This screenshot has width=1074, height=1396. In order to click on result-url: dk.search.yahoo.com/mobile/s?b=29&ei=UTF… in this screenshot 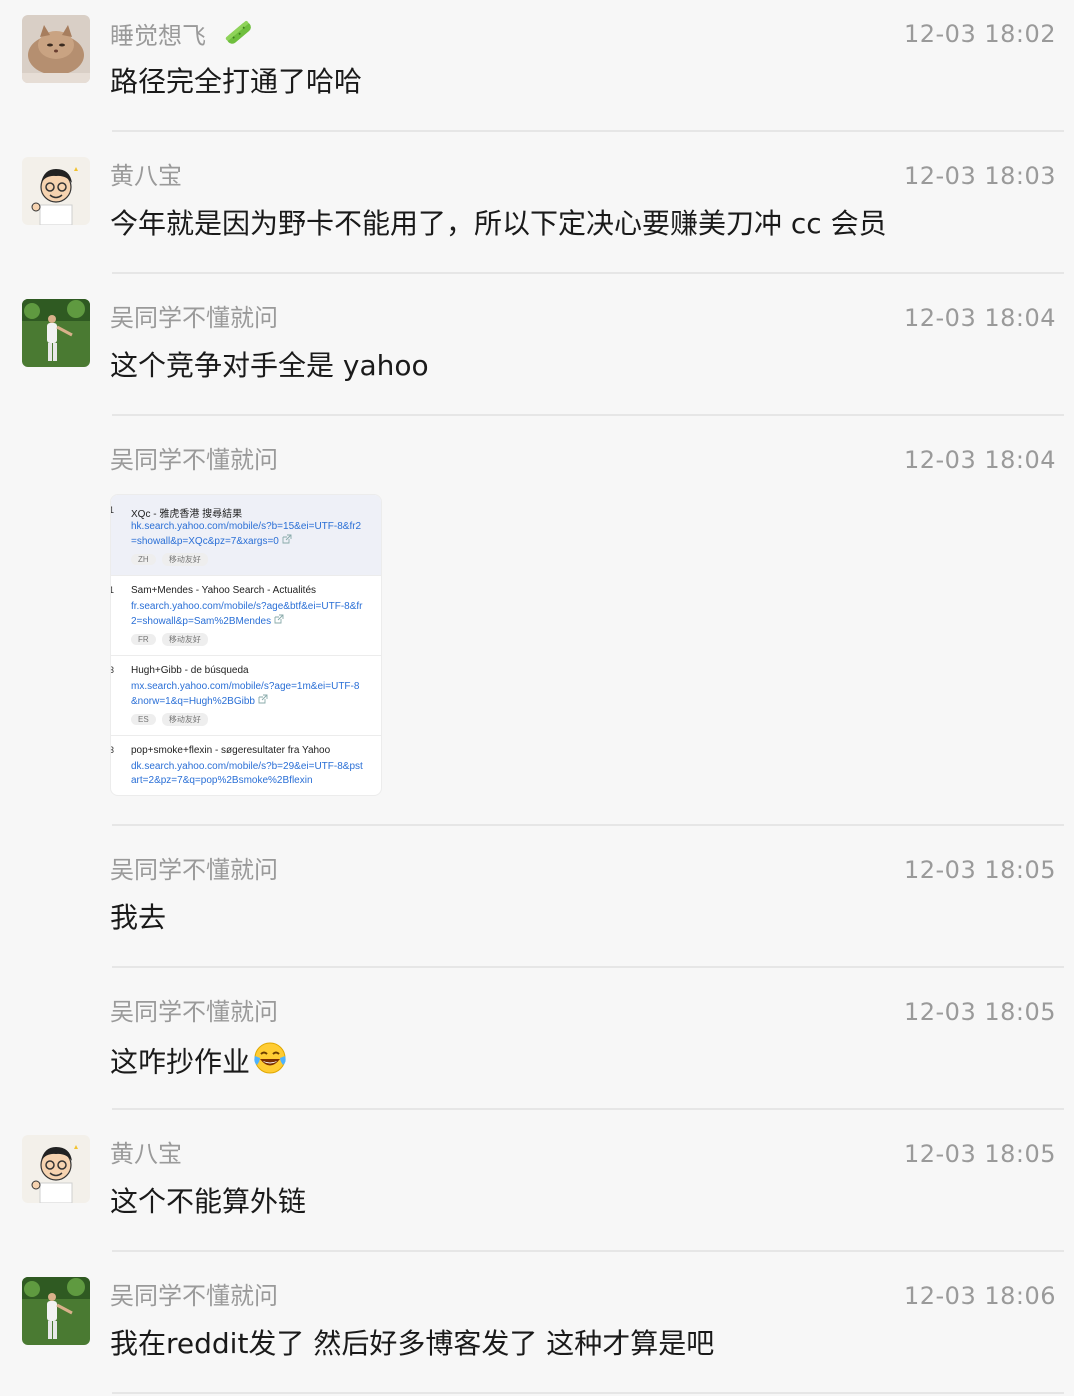, I will do `click(247, 773)`.